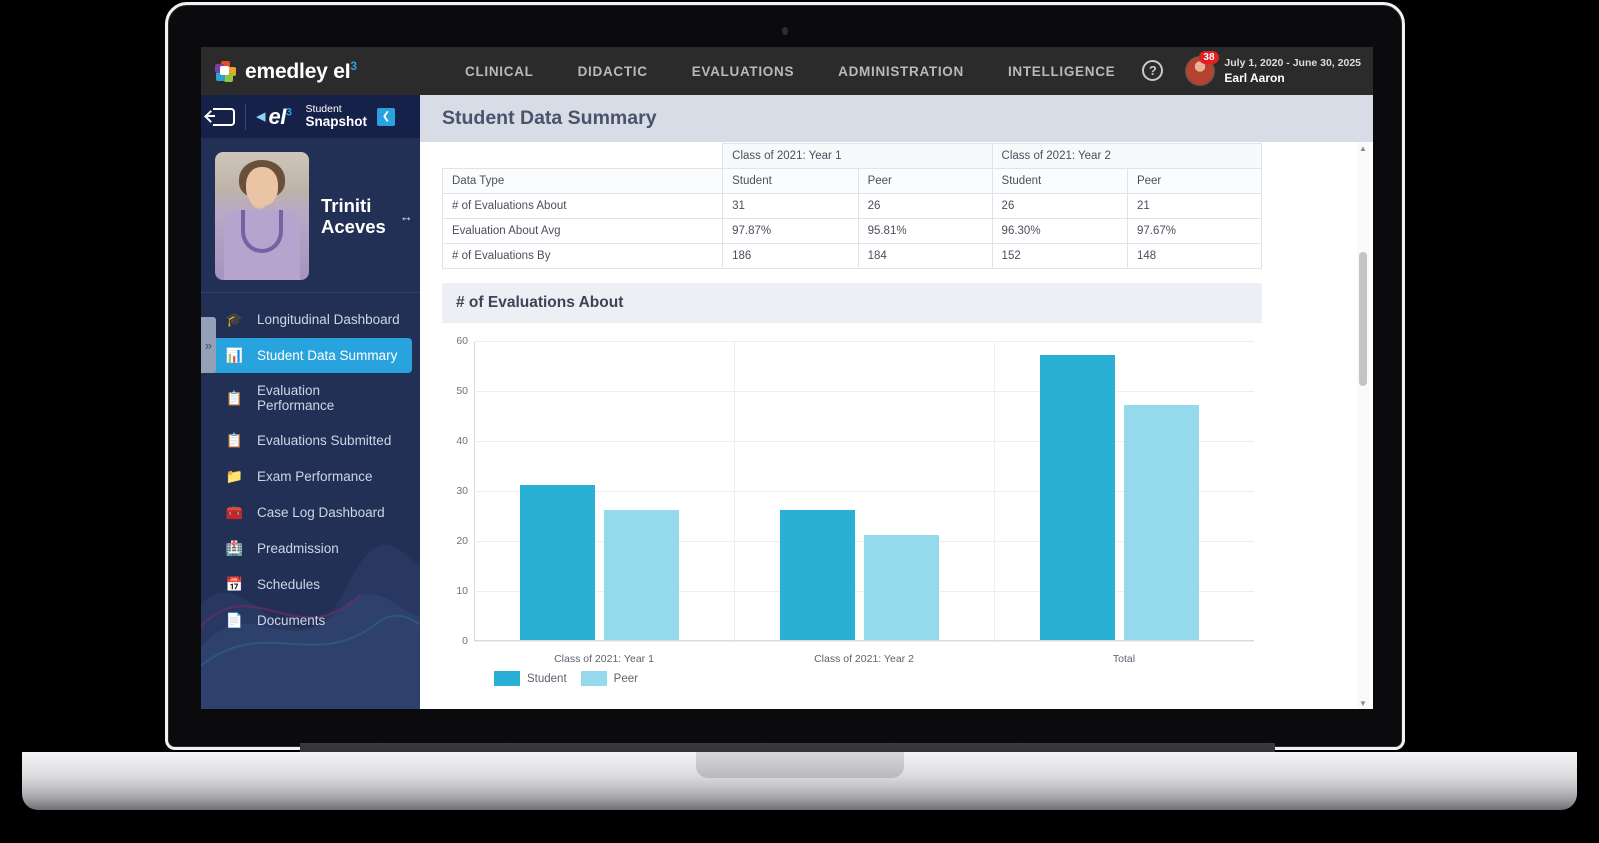 The width and height of the screenshot is (1599, 843). Describe the element at coordinates (261, 116) in the screenshot. I see `ei3-mark-icon: ◂` at that location.